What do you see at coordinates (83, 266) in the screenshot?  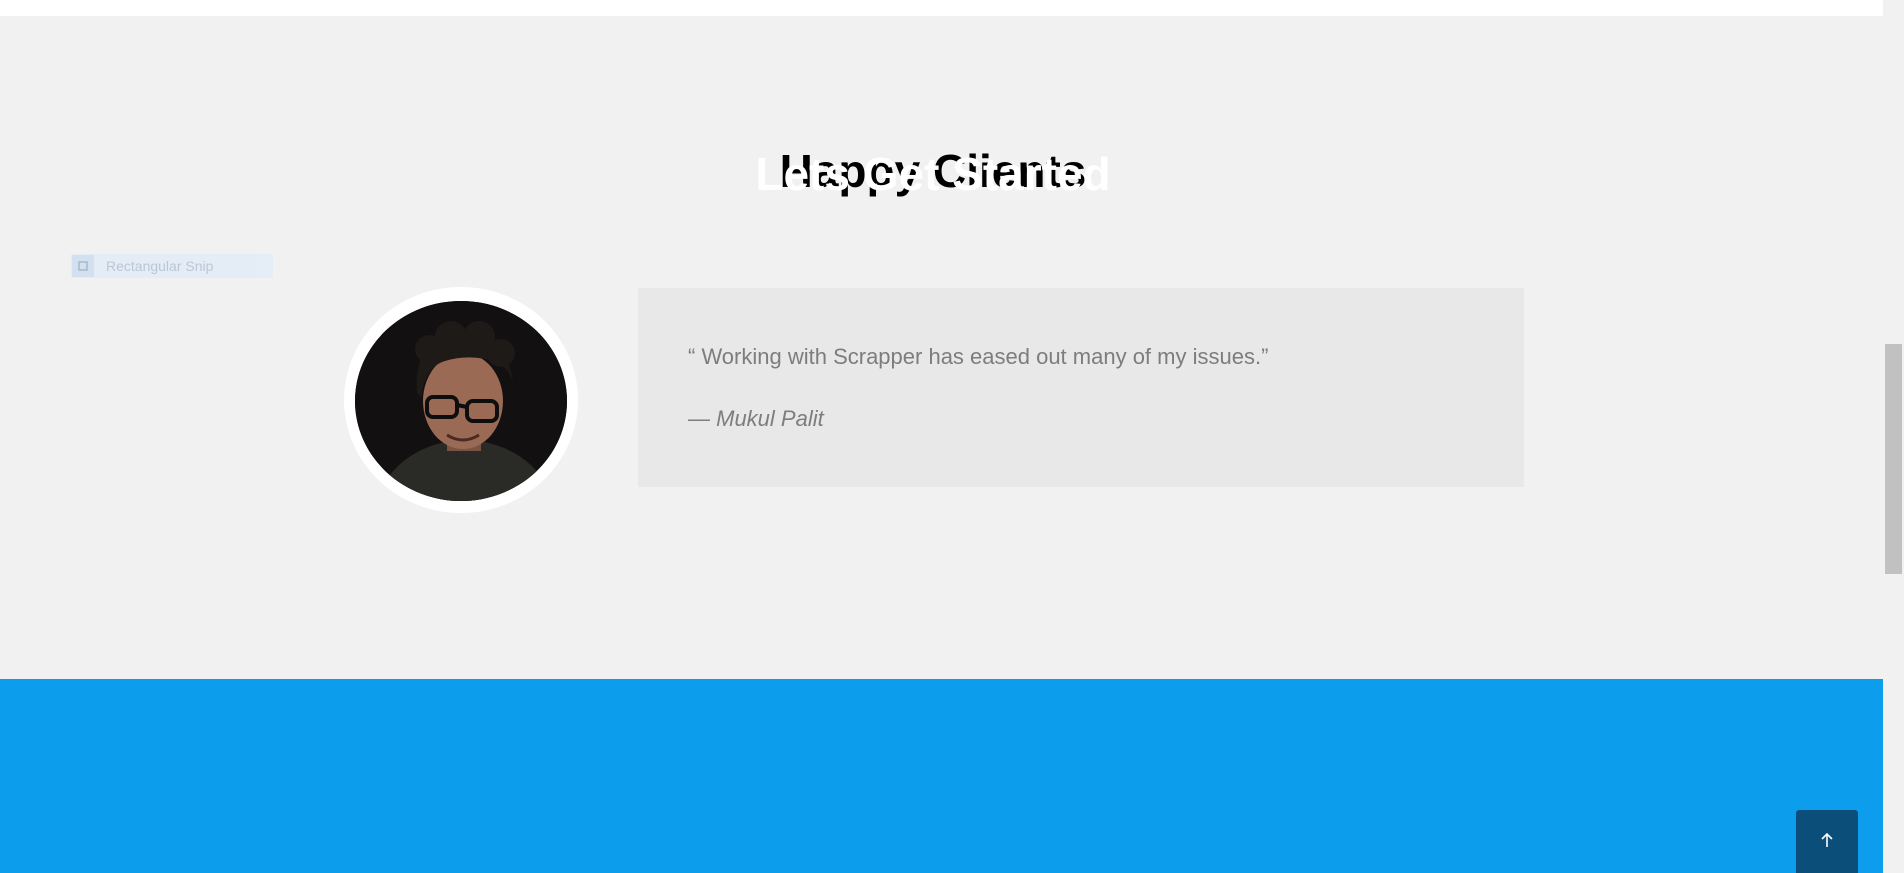 I see `snip-icon` at bounding box center [83, 266].